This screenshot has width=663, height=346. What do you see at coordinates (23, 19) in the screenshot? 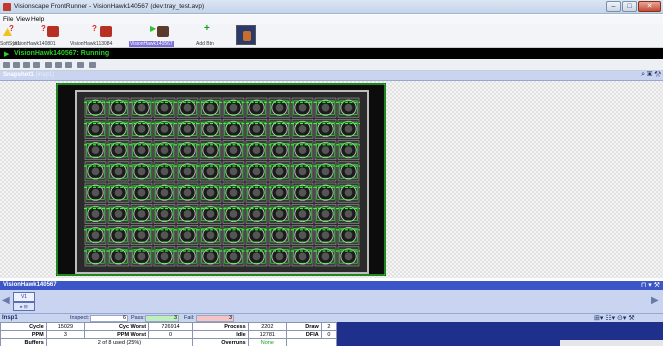
I see `menu-view: View` at bounding box center [23, 19].